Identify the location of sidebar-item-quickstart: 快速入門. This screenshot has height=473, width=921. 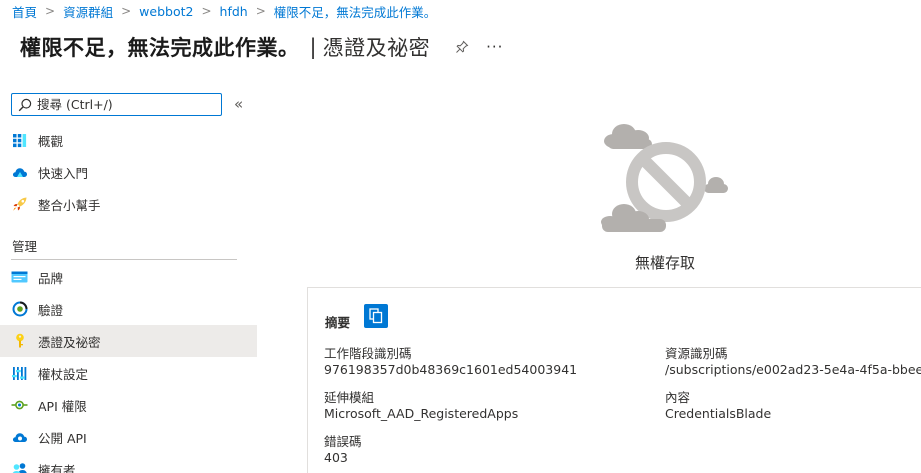
(128, 172).